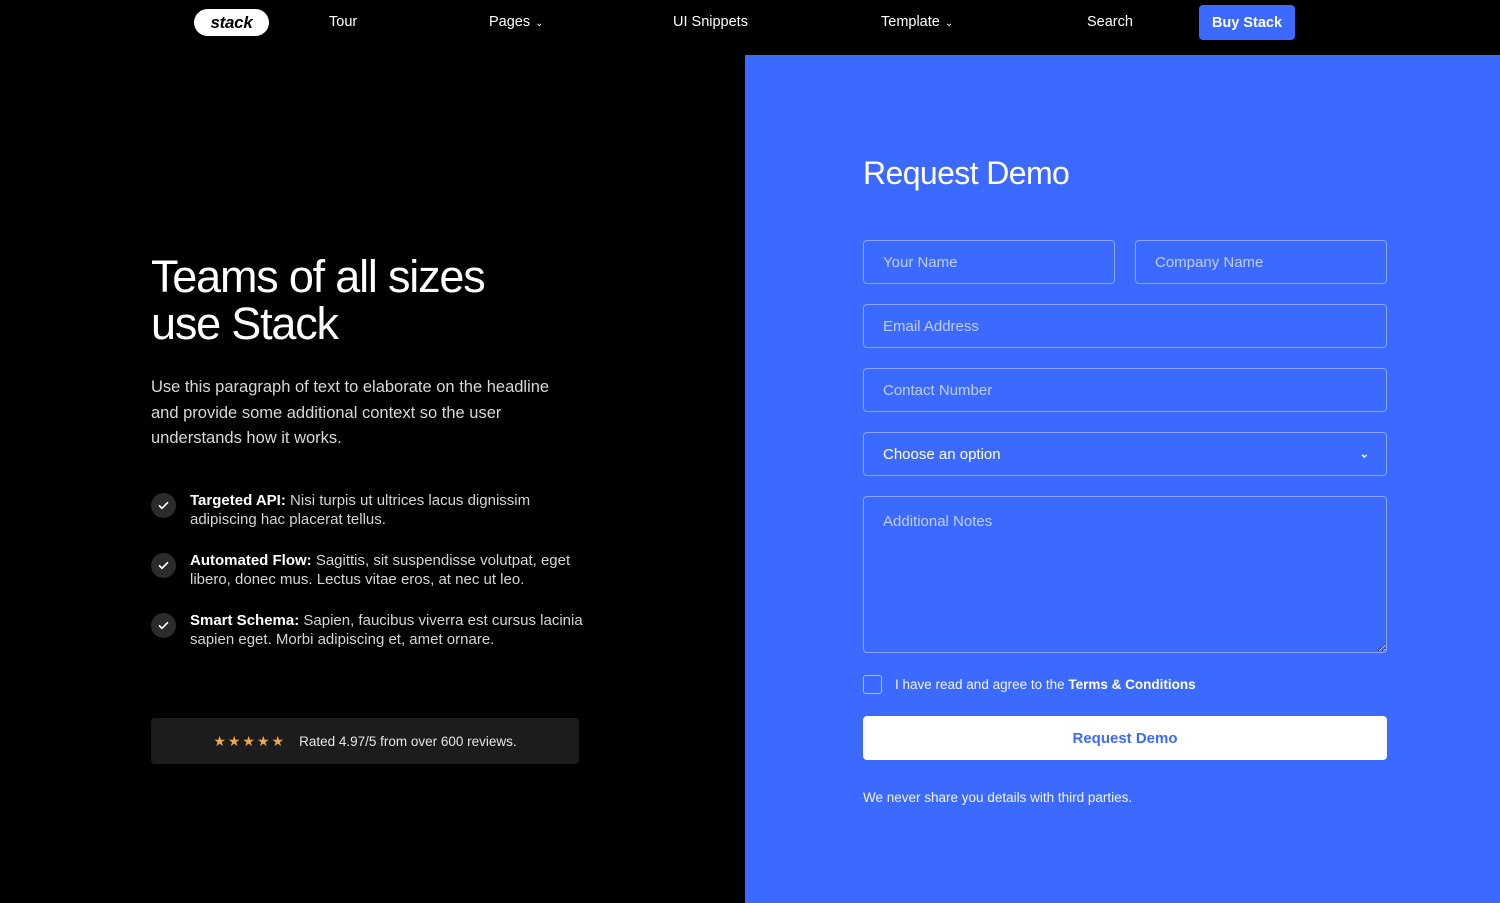  I want to click on nav-item-tour-label: Tour, so click(343, 22).